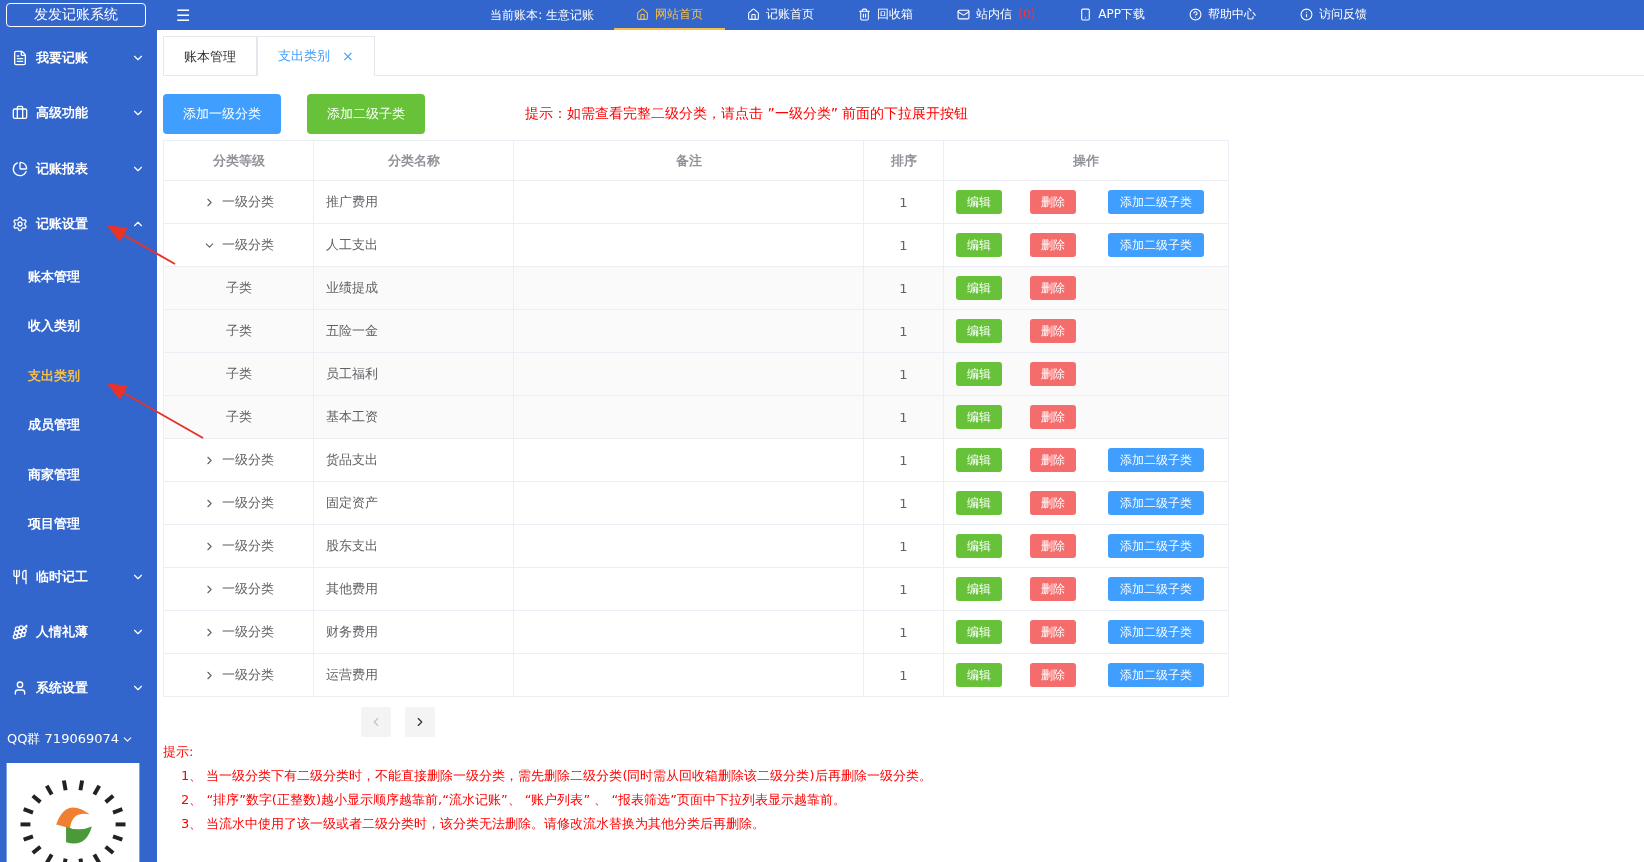 Image resolution: width=1644 pixels, height=862 pixels. I want to click on sidebar-group: 高级功能, so click(78, 113).